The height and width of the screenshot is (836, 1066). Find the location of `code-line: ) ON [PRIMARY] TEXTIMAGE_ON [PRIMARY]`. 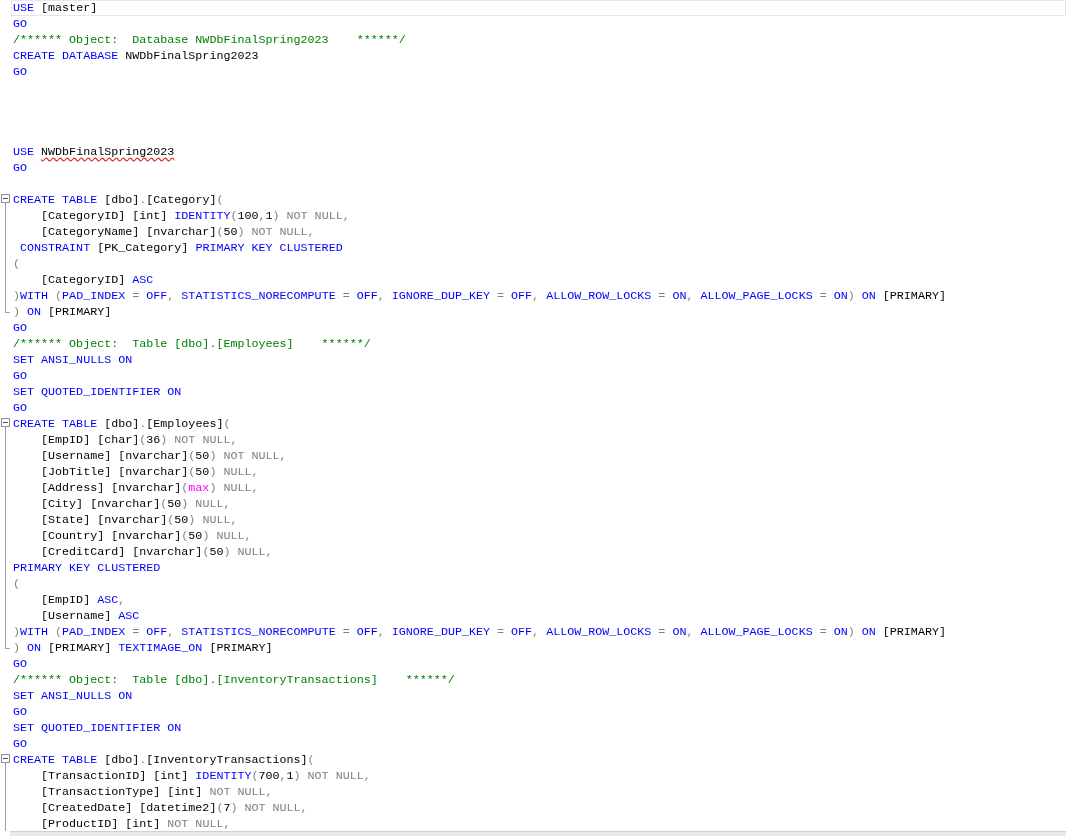

code-line: ) ON [PRIMARY] TEXTIMAGE_ON [PRIMARY] is located at coordinates (143, 648).